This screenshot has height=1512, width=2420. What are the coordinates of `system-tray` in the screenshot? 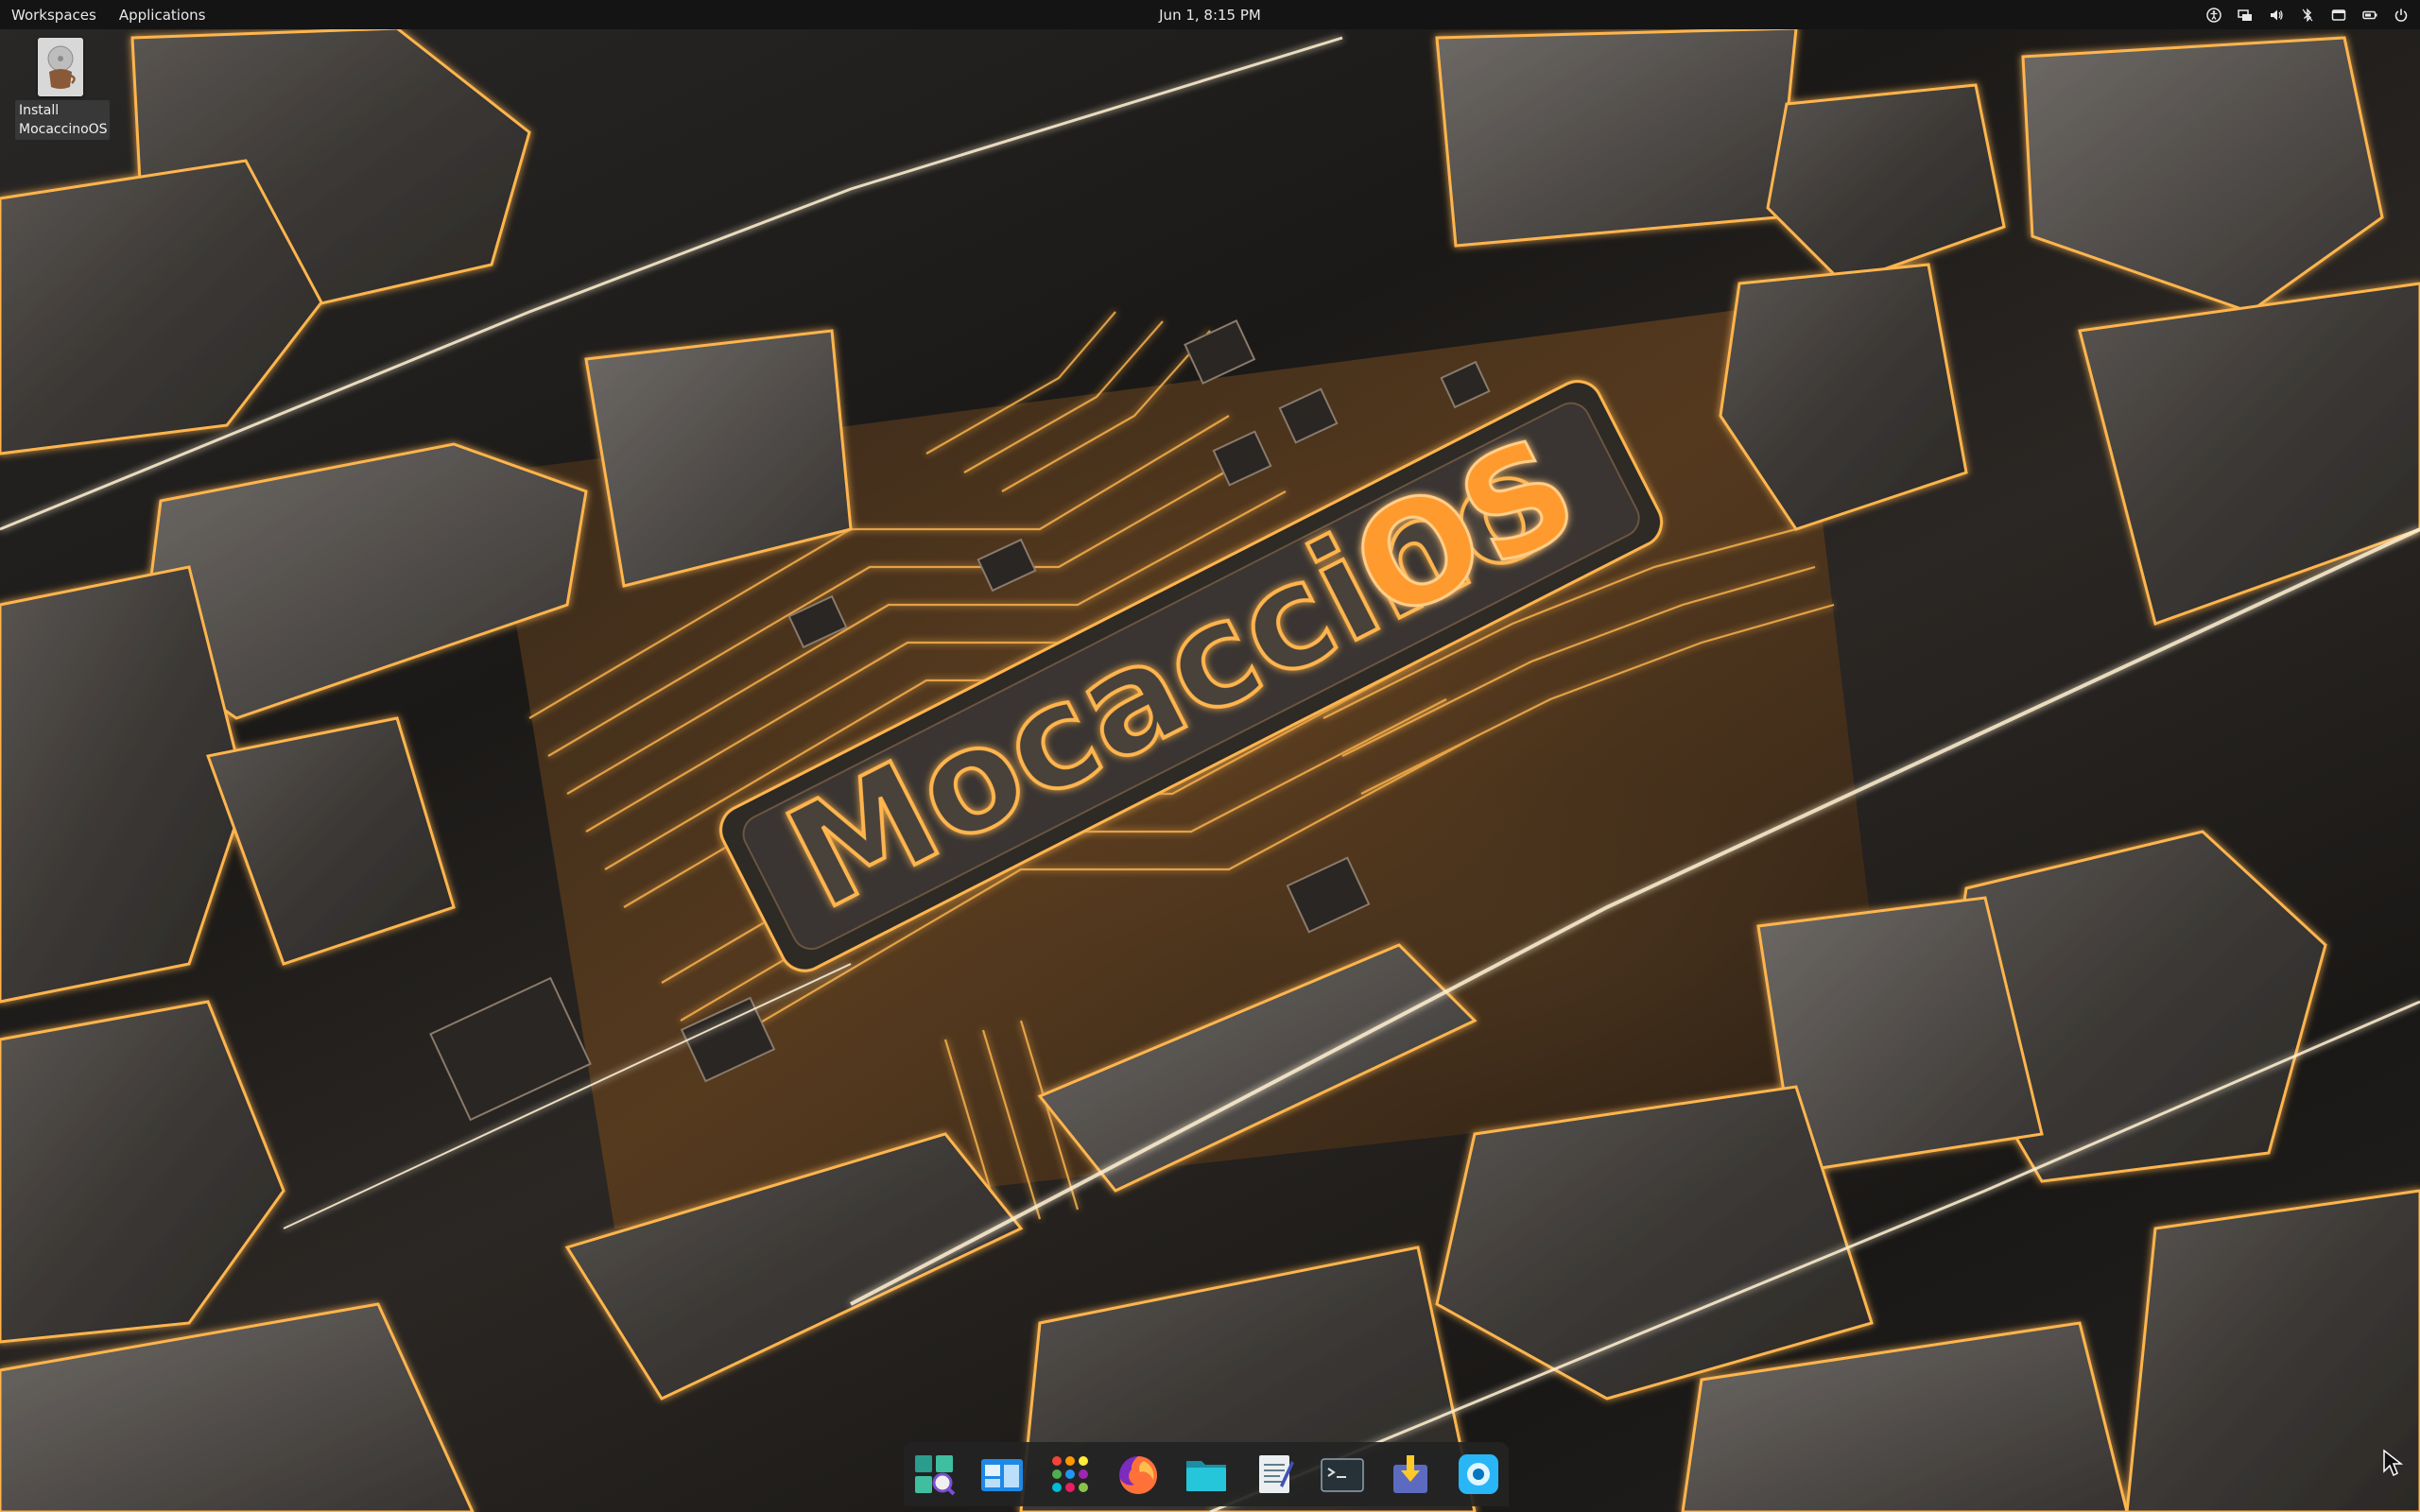 It's located at (2307, 14).